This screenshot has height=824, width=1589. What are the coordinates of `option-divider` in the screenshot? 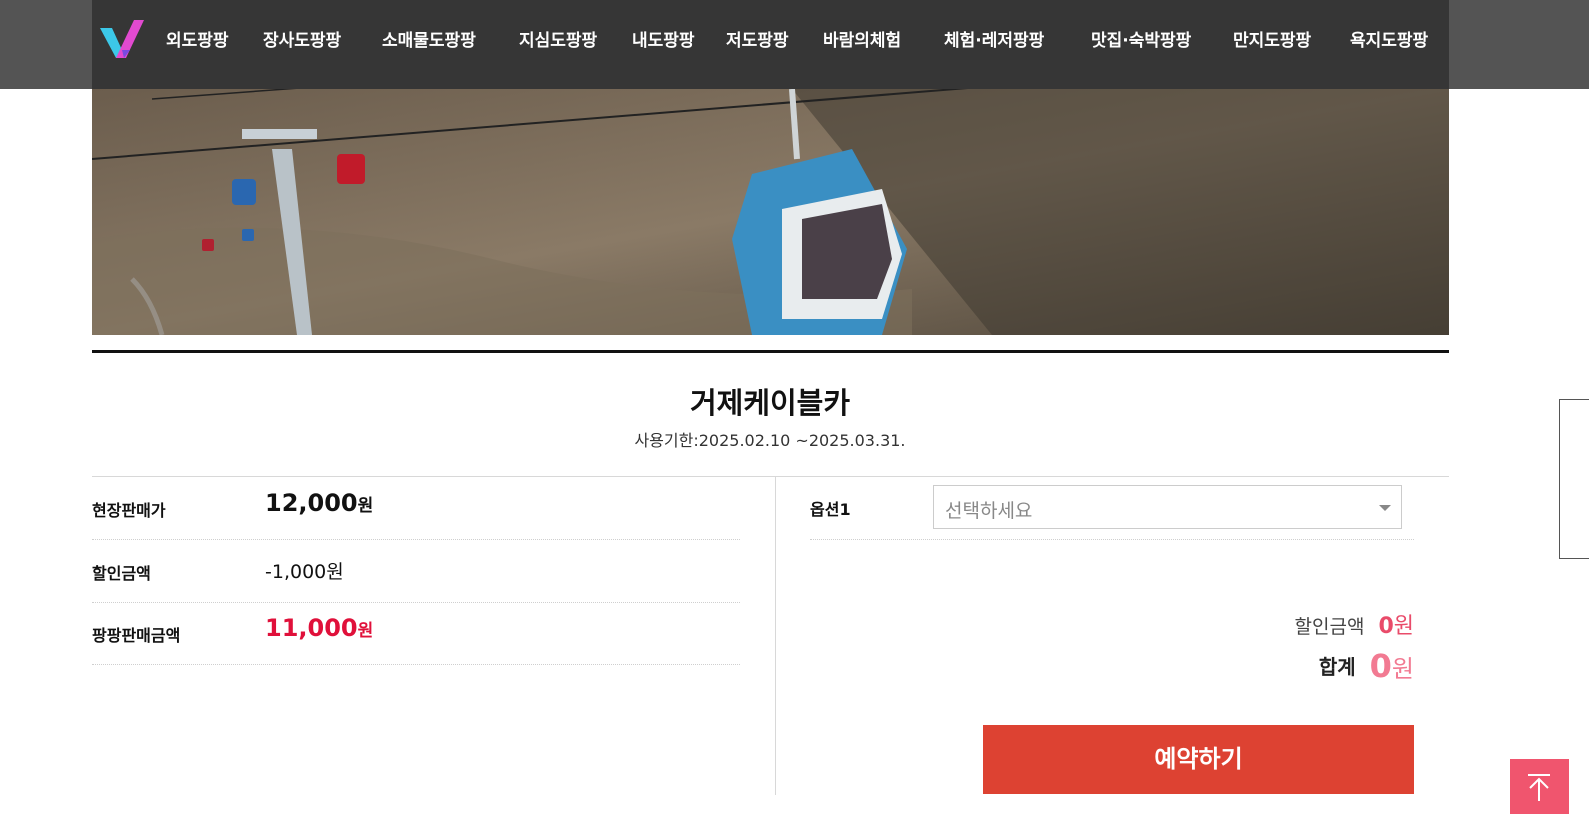 It's located at (1112, 539).